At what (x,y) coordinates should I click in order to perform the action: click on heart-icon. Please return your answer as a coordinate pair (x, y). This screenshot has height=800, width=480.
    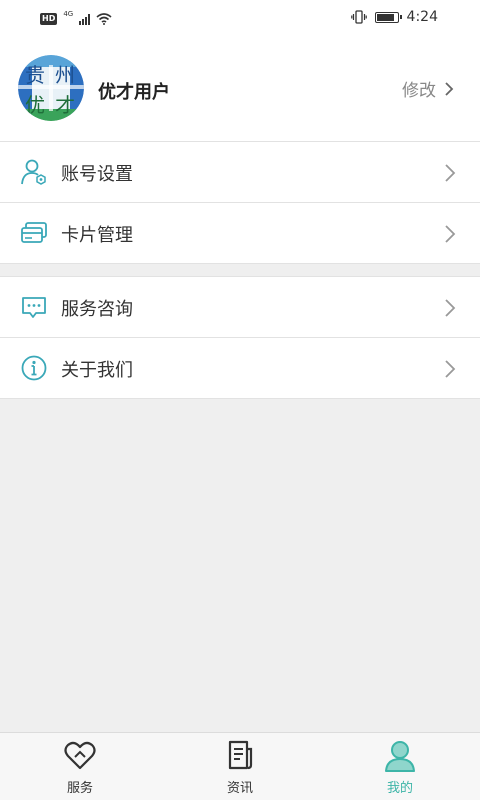
    Looking at the image, I should click on (80, 755).